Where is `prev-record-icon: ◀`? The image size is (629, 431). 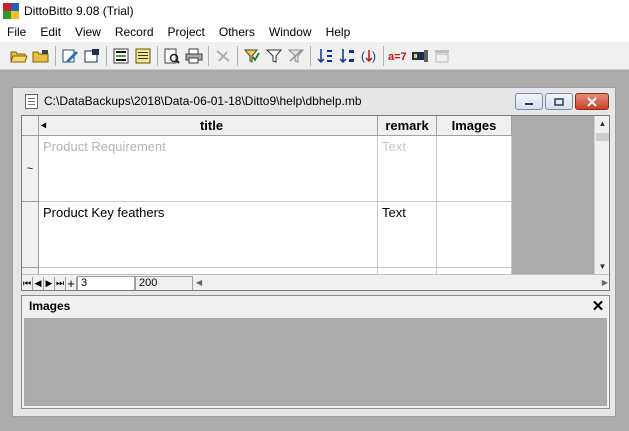 prev-record-icon: ◀ is located at coordinates (38, 283).